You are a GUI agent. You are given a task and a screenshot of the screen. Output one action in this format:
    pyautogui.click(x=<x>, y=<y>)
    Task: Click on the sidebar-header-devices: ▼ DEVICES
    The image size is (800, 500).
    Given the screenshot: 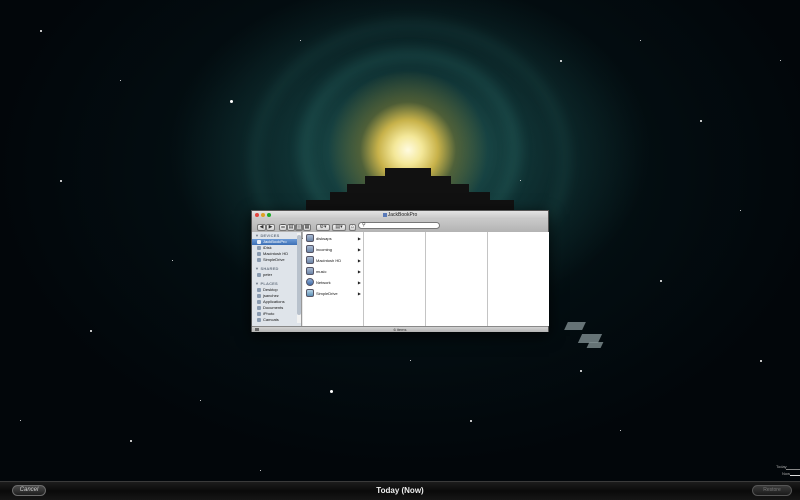 What is the action you would take?
    pyautogui.click(x=267, y=235)
    